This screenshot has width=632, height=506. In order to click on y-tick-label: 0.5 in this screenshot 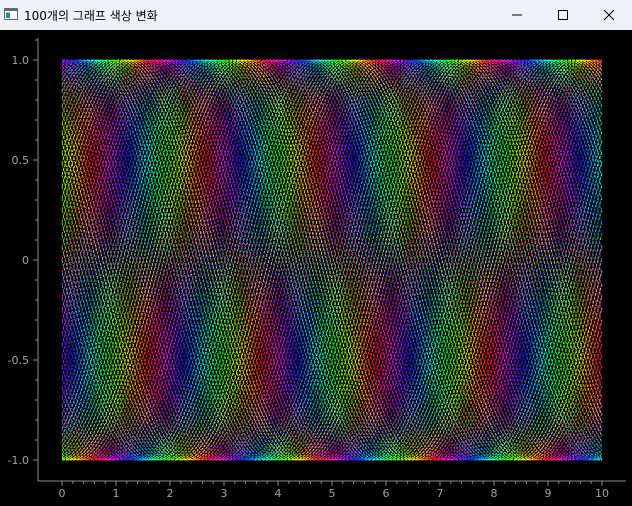, I will do `click(21, 160)`.